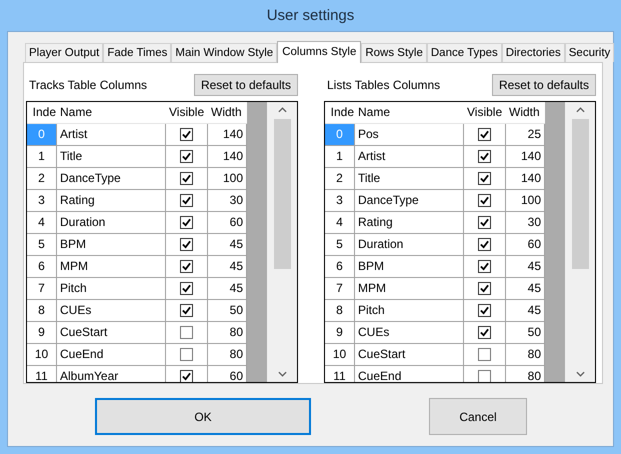  What do you see at coordinates (42, 267) in the screenshot?
I see `index-cell: 6` at bounding box center [42, 267].